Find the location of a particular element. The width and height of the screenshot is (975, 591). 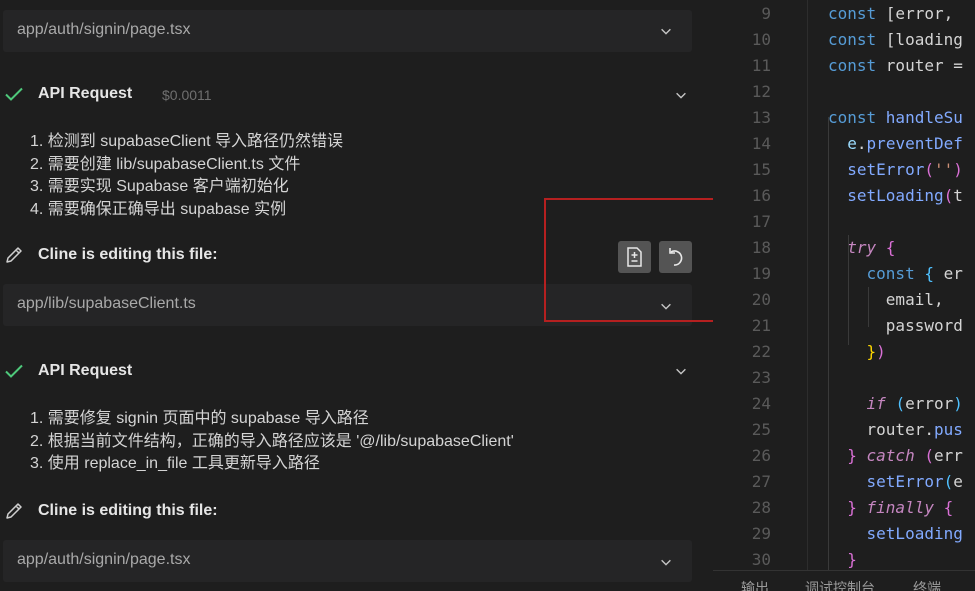

step-item: 4. 需要确保正确导出 supabase 实例 is located at coordinates (158, 209).